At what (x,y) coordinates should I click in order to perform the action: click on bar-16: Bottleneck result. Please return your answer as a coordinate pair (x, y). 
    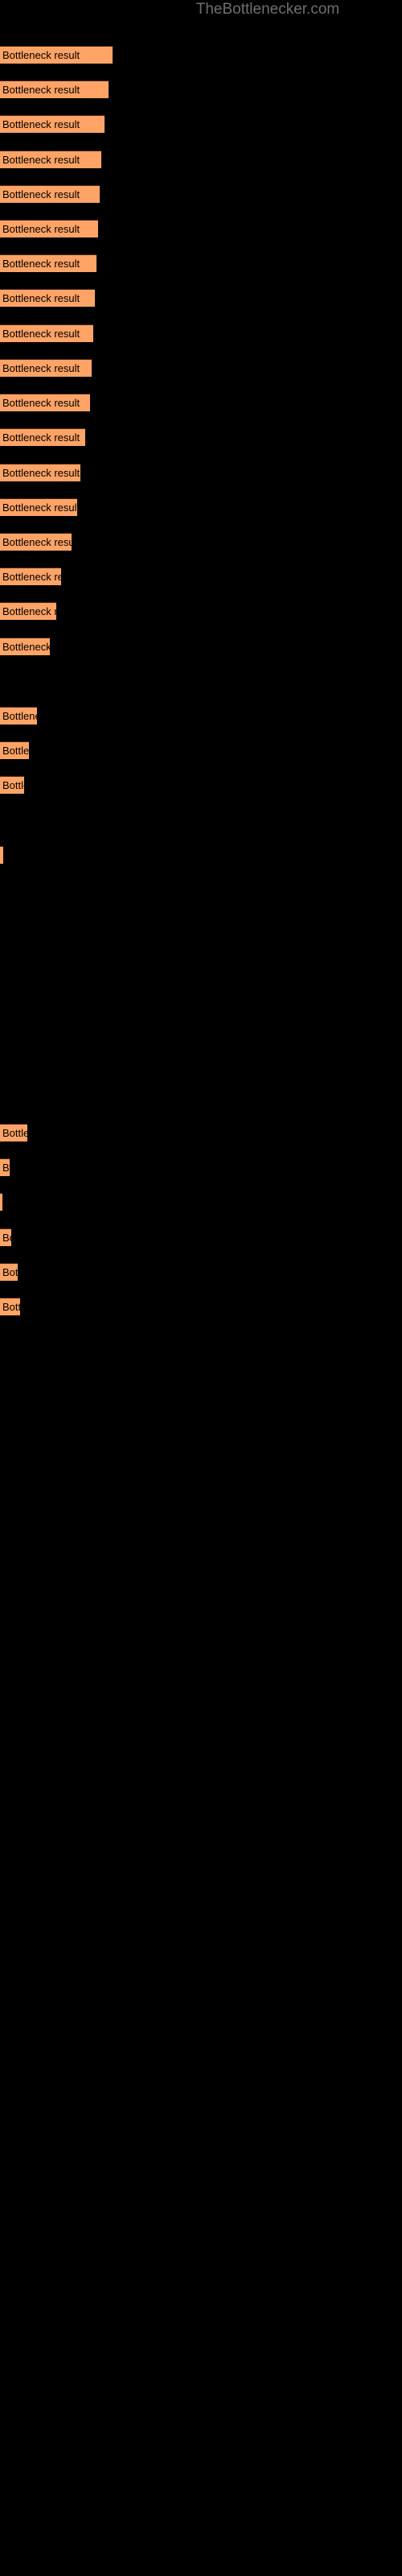
    Looking at the image, I should click on (30, 576).